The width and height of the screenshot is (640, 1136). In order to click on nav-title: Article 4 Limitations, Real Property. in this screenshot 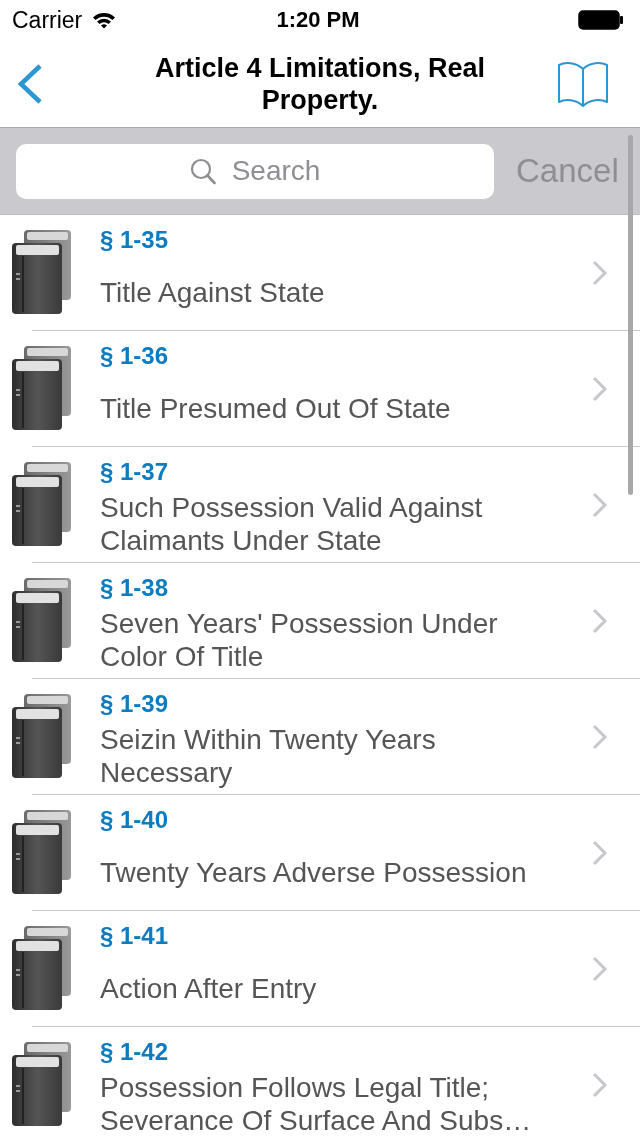, I will do `click(320, 83)`.